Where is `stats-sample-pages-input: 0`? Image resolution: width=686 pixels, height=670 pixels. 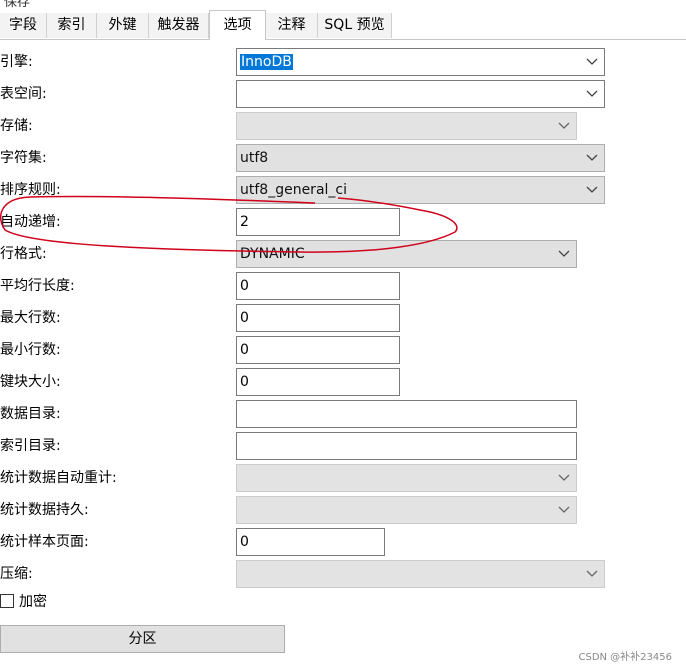
stats-sample-pages-input: 0 is located at coordinates (310, 542).